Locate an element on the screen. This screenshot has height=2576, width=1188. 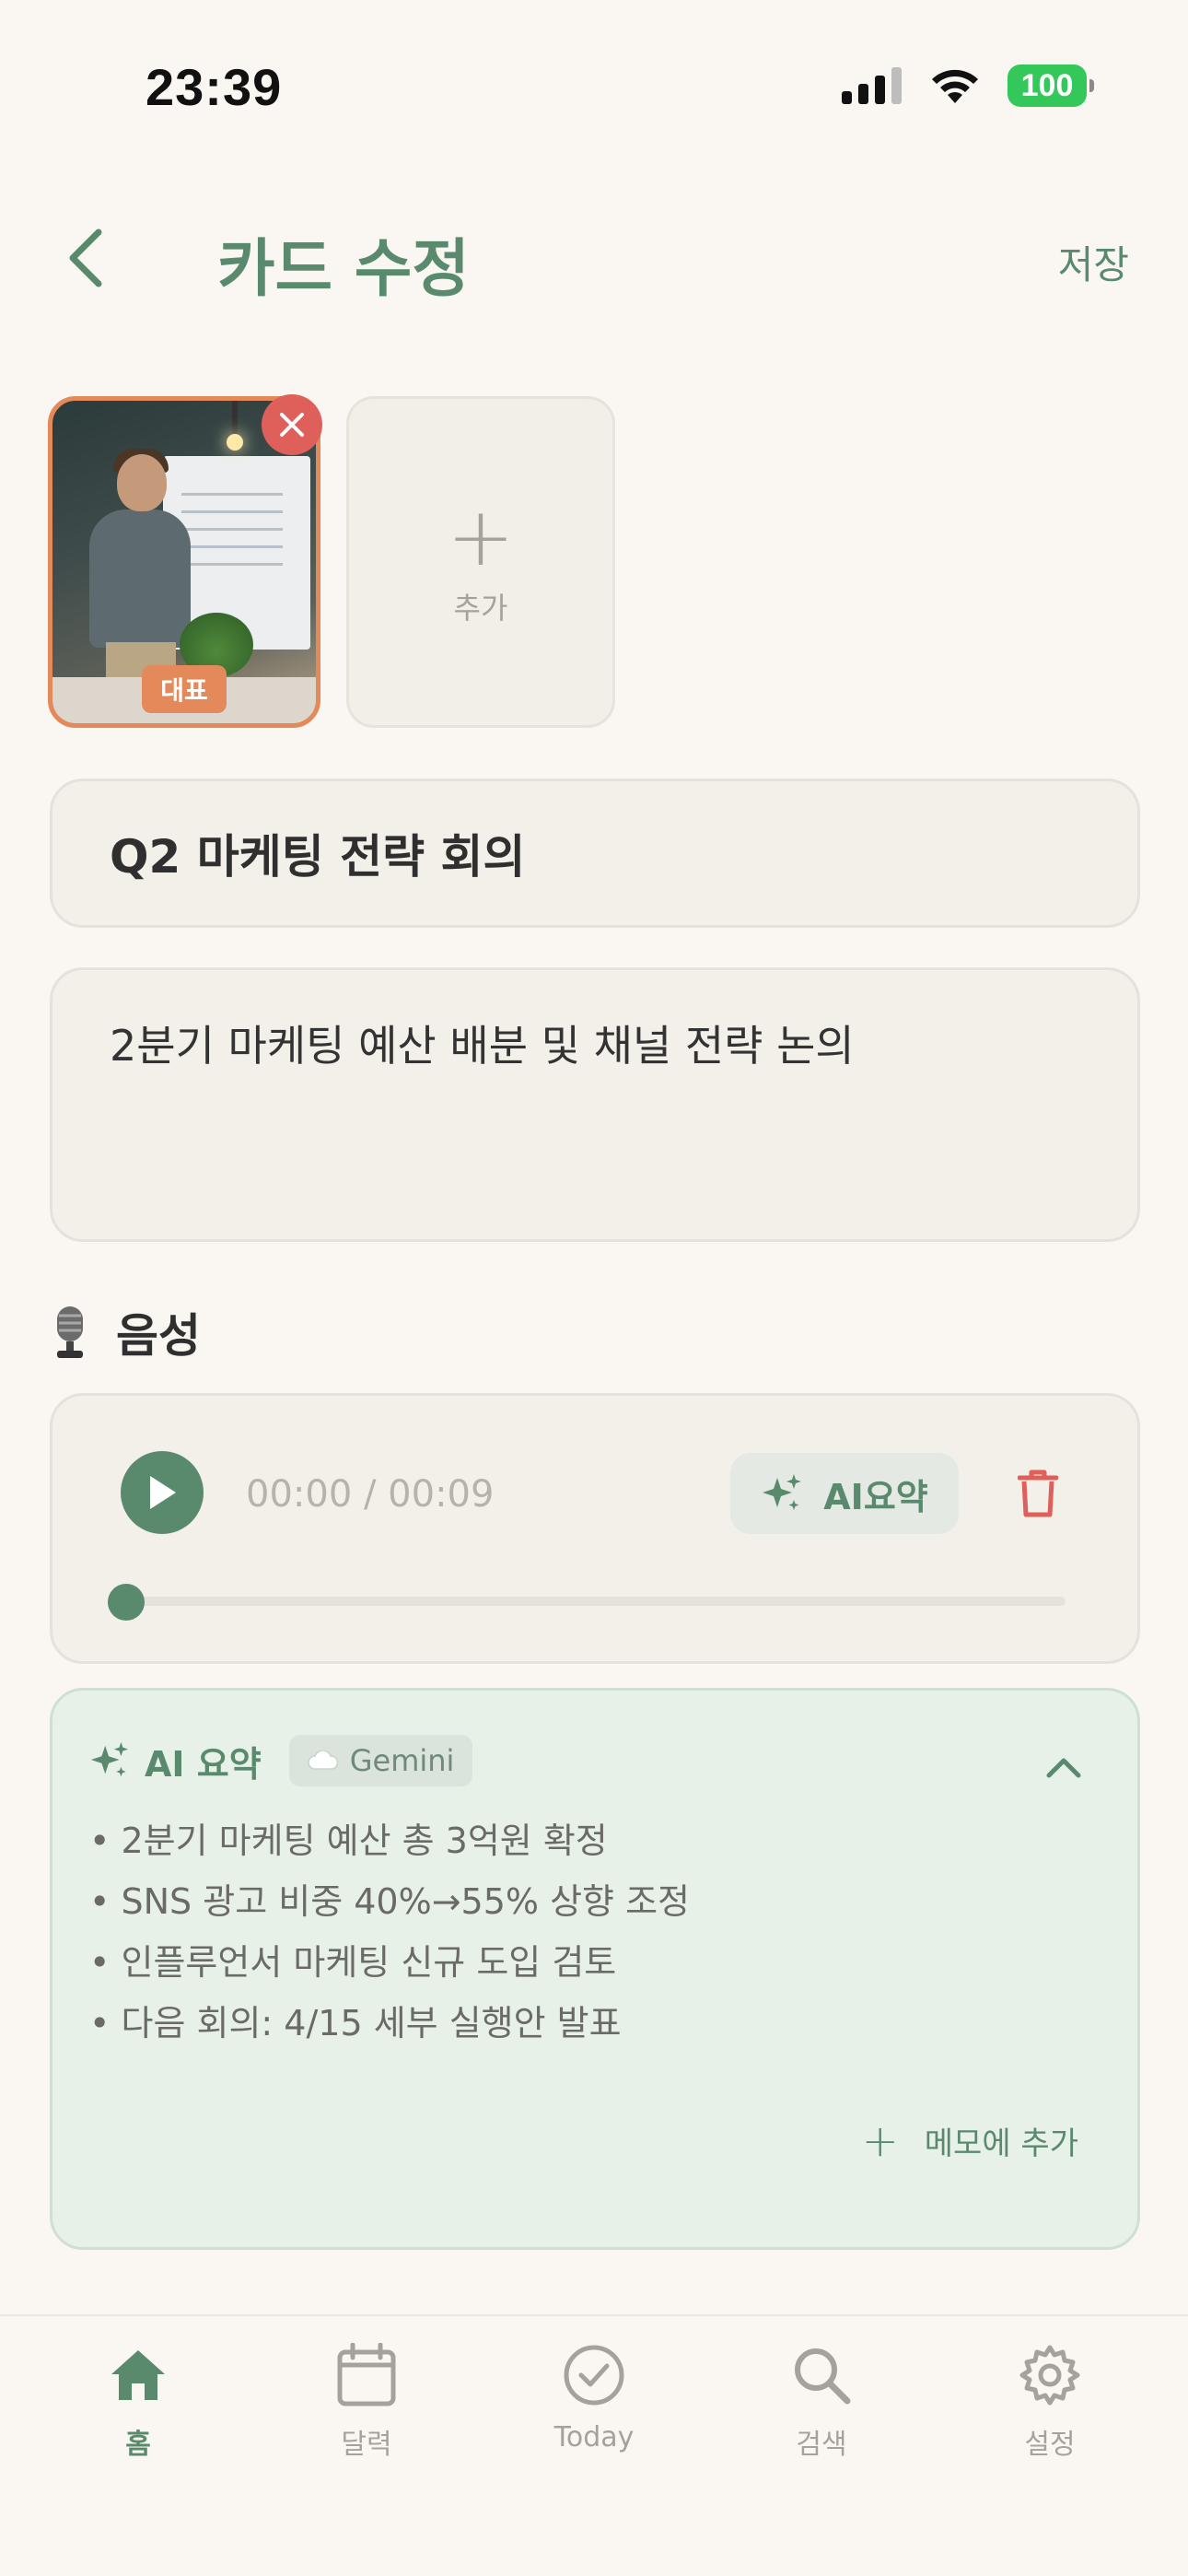
chevron-up-icon is located at coordinates (1063, 1768).